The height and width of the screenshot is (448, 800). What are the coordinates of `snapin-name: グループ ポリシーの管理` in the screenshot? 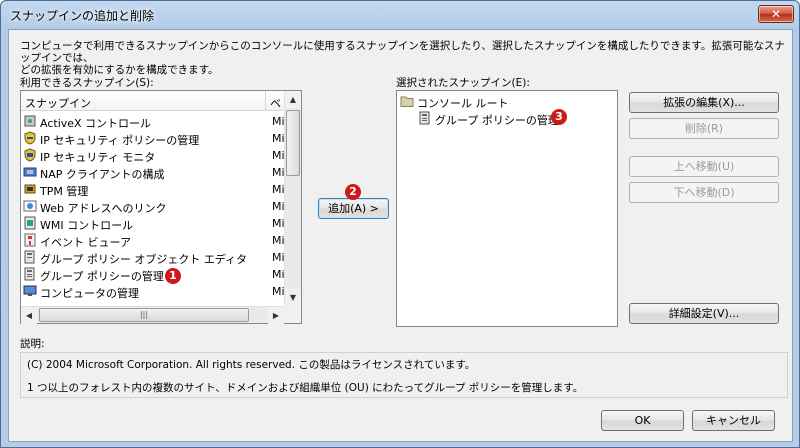 It's located at (102, 276).